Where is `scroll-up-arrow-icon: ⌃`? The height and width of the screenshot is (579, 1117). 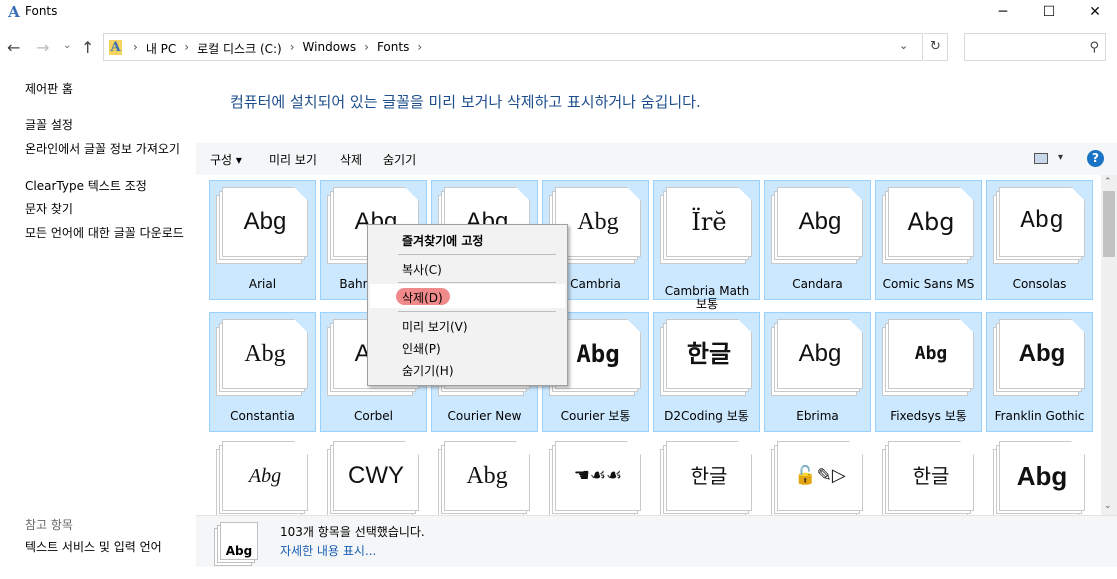
scroll-up-arrow-icon: ⌃ is located at coordinates (1108, 182).